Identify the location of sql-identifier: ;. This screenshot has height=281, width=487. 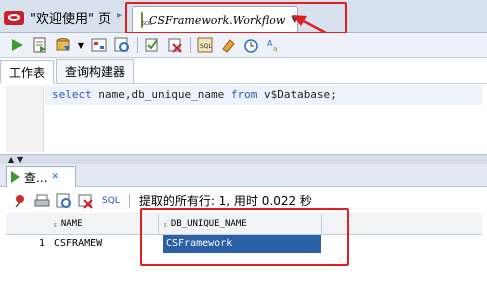
(333, 94).